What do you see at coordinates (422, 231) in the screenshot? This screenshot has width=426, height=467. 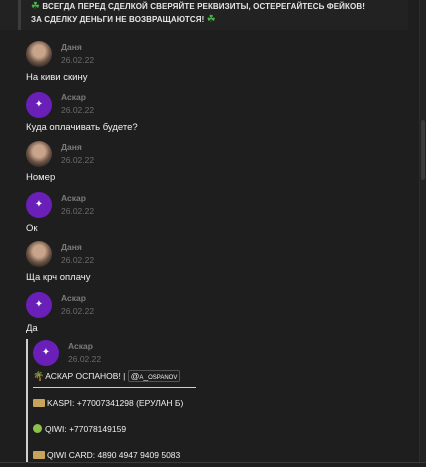 I see `scrollbar` at bounding box center [422, 231].